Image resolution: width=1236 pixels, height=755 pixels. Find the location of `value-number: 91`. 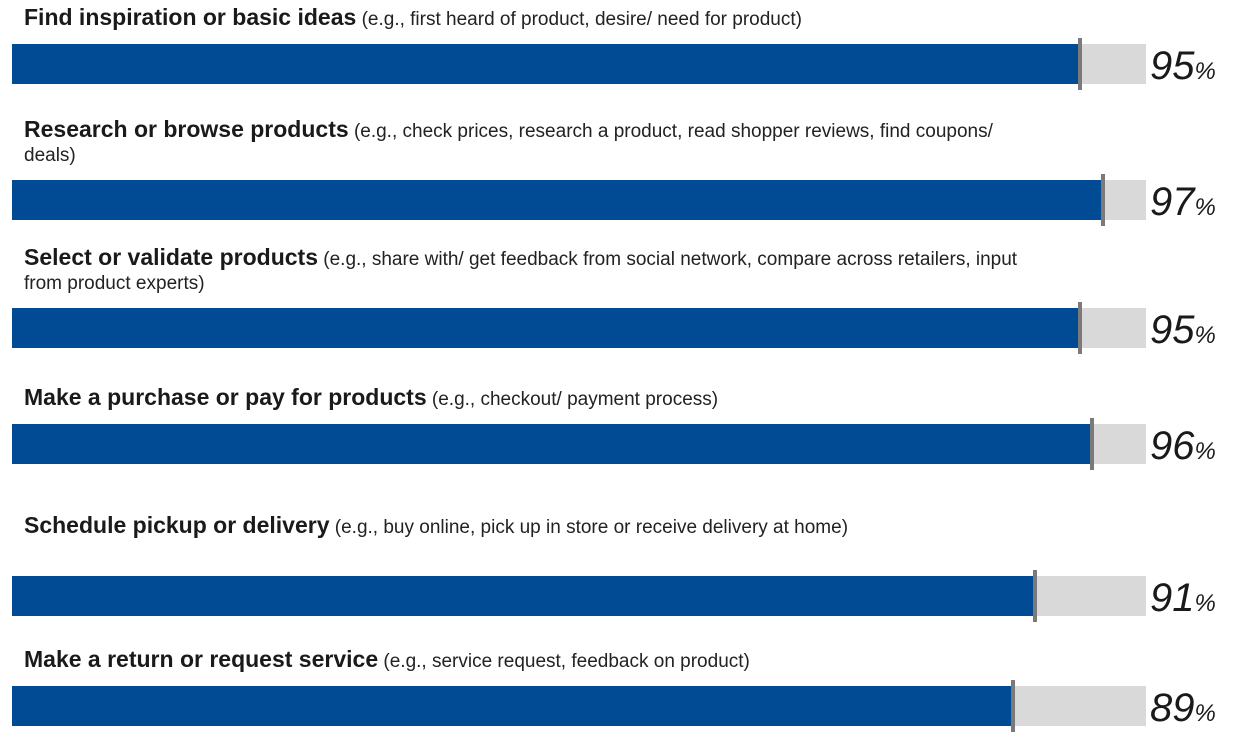

value-number: 91 is located at coordinates (1172, 598).